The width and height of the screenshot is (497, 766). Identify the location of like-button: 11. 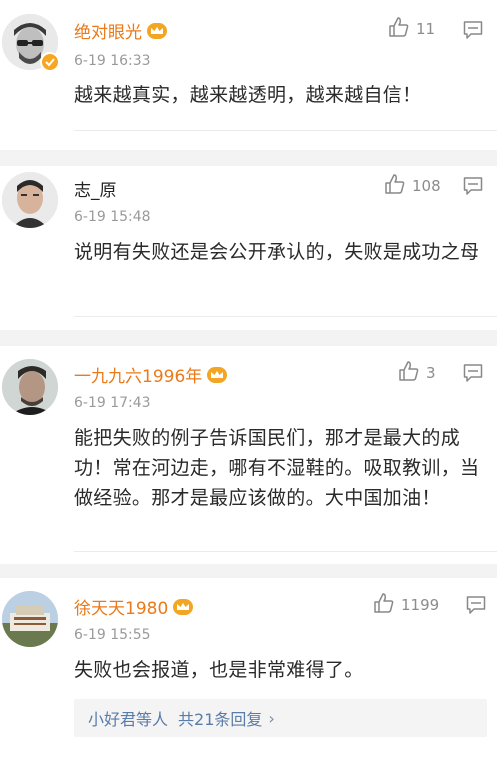
(412, 29).